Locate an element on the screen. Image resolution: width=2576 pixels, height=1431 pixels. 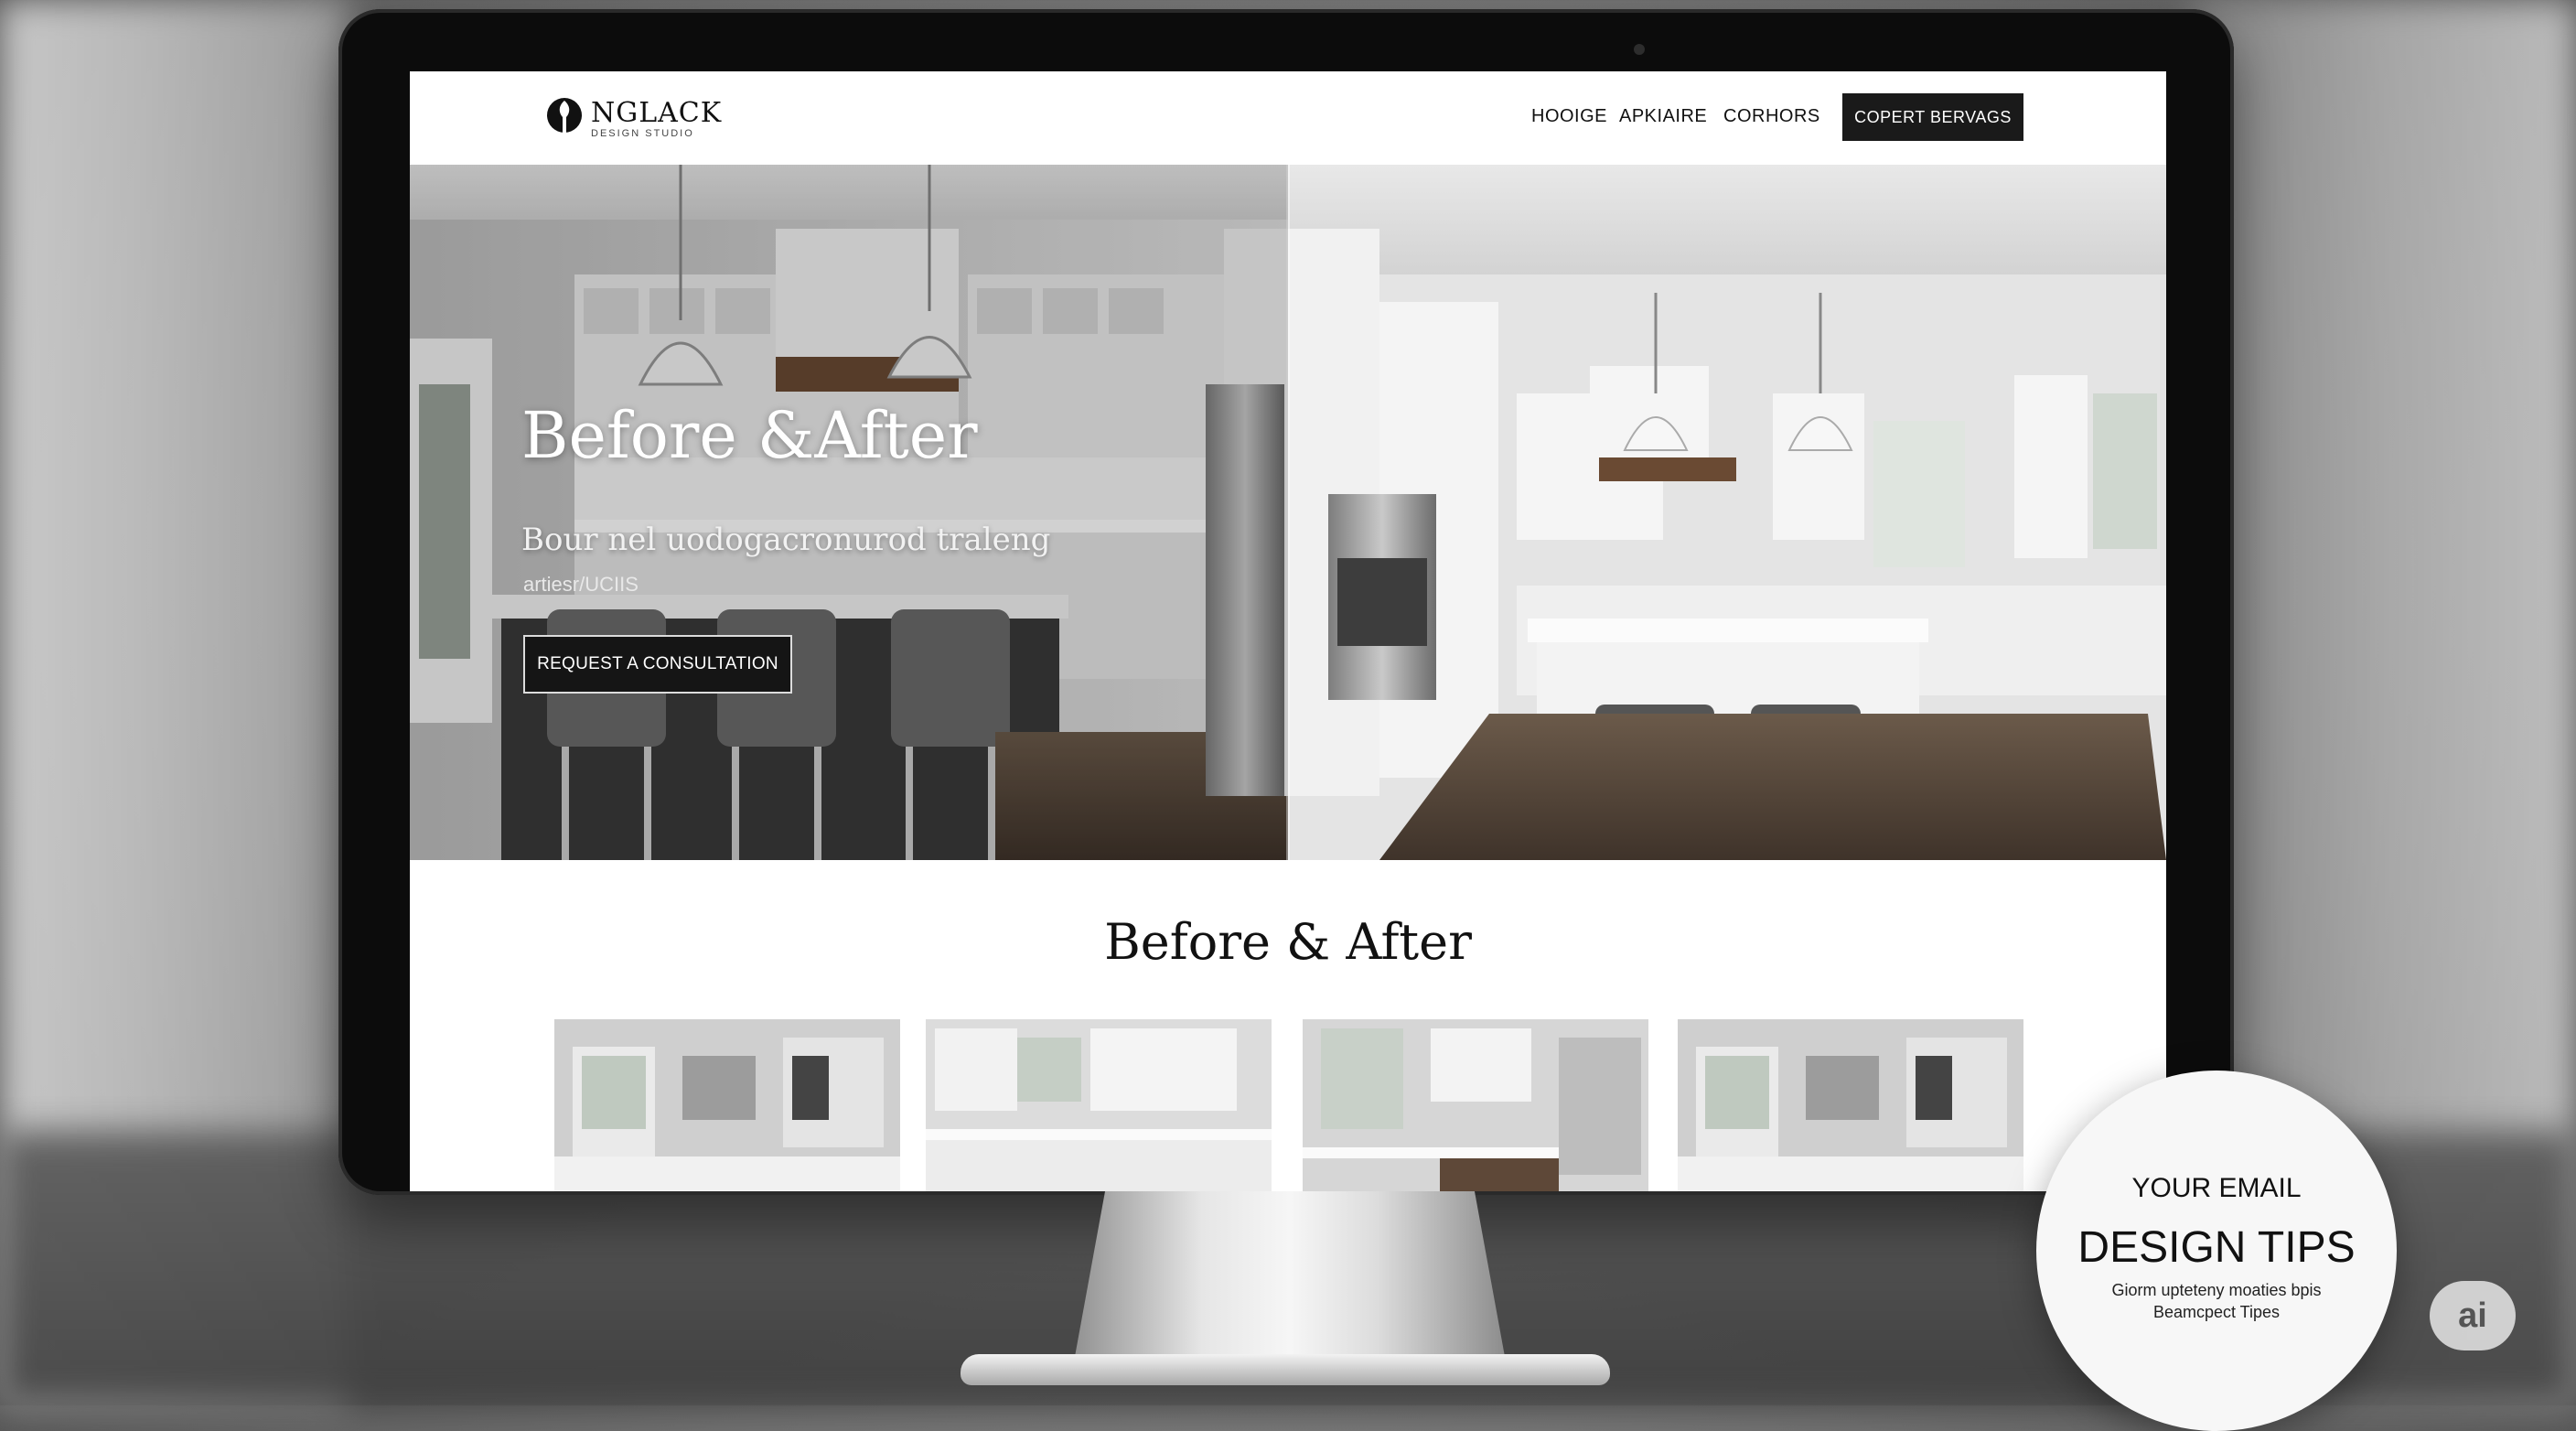
nav-link-home: HOOIGE is located at coordinates (1569, 117).